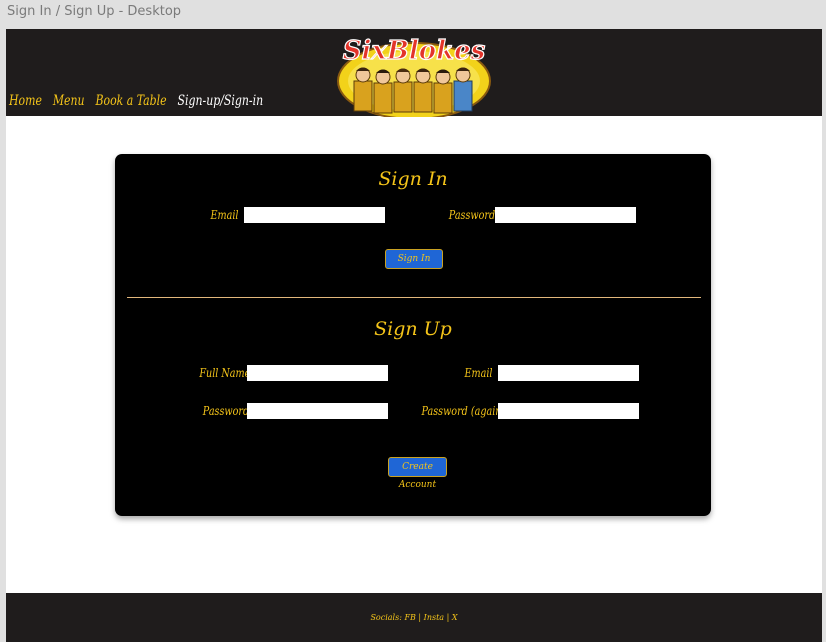 The image size is (826, 642). I want to click on section-divider, so click(414, 297).